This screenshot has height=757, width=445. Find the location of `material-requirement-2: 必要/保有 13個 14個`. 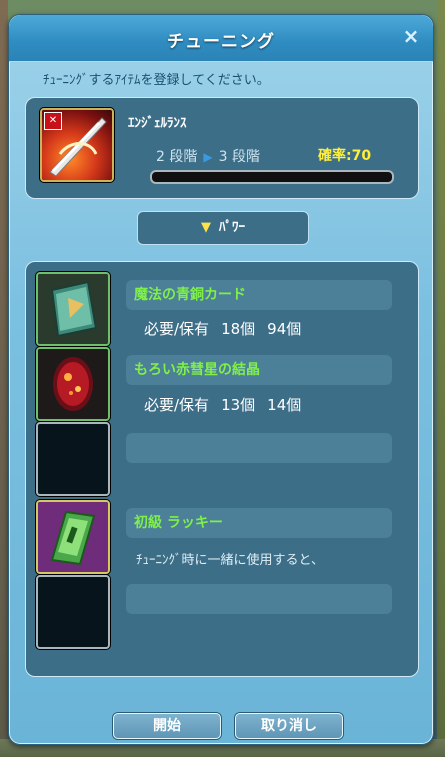

material-requirement-2: 必要/保有 13個 14個 is located at coordinates (222, 404).